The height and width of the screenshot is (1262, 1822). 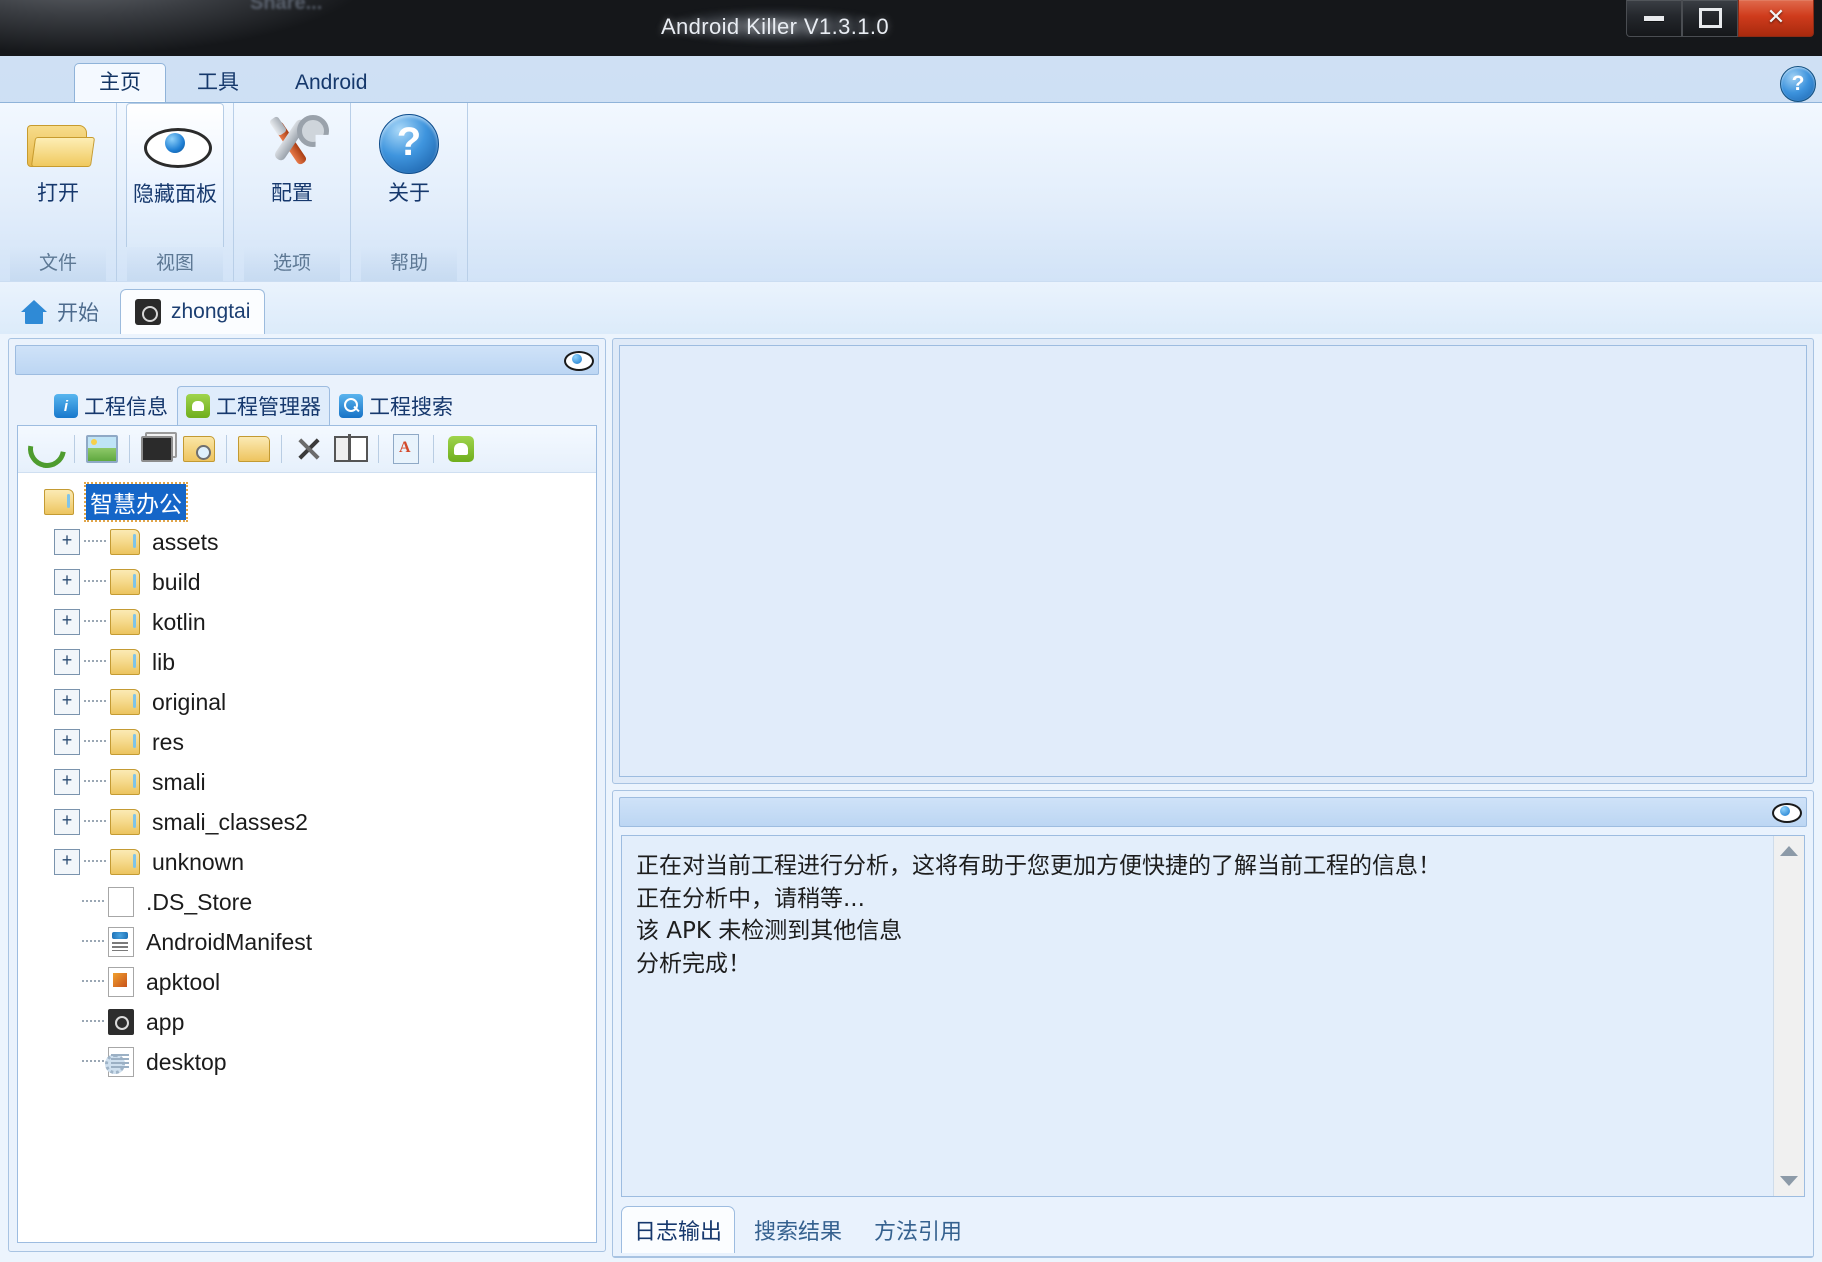 What do you see at coordinates (316, 1062) in the screenshot?
I see `tree-row: desktop` at bounding box center [316, 1062].